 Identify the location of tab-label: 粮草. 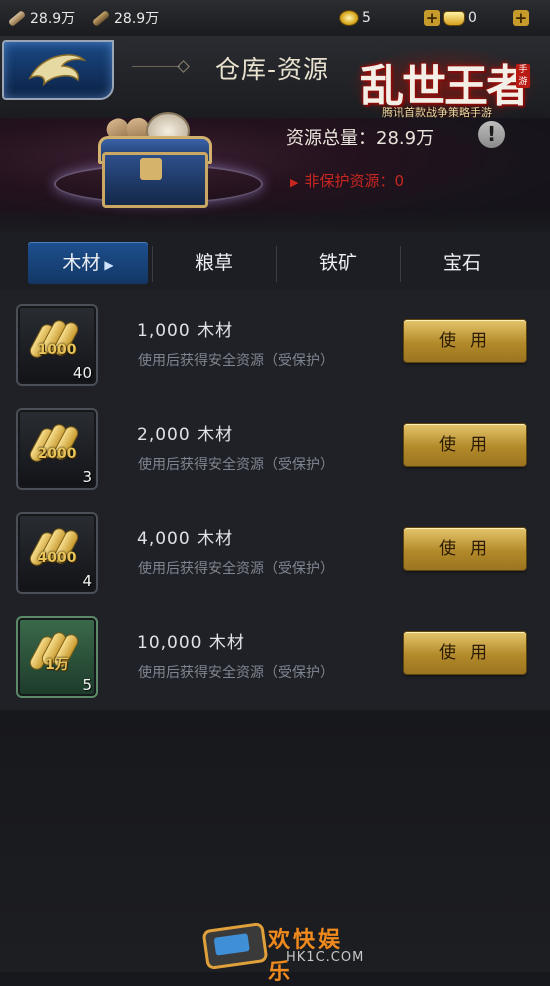
(213, 263).